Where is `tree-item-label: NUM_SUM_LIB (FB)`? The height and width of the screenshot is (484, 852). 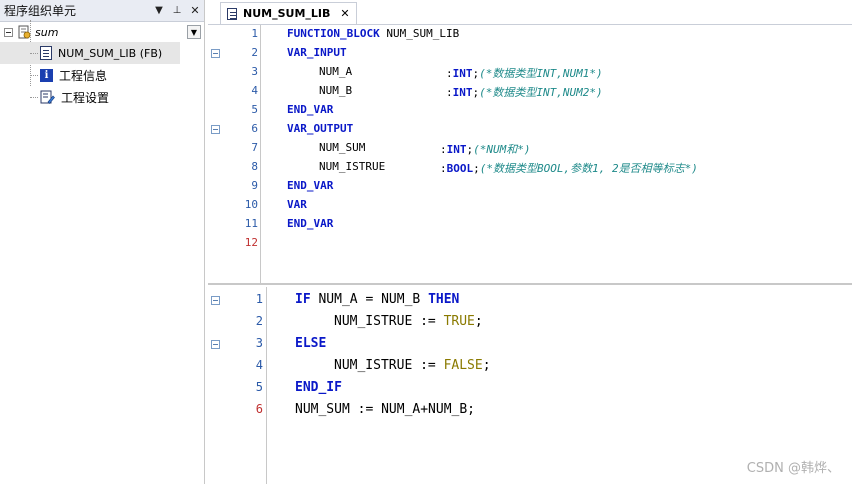 tree-item-label: NUM_SUM_LIB (FB) is located at coordinates (110, 53).